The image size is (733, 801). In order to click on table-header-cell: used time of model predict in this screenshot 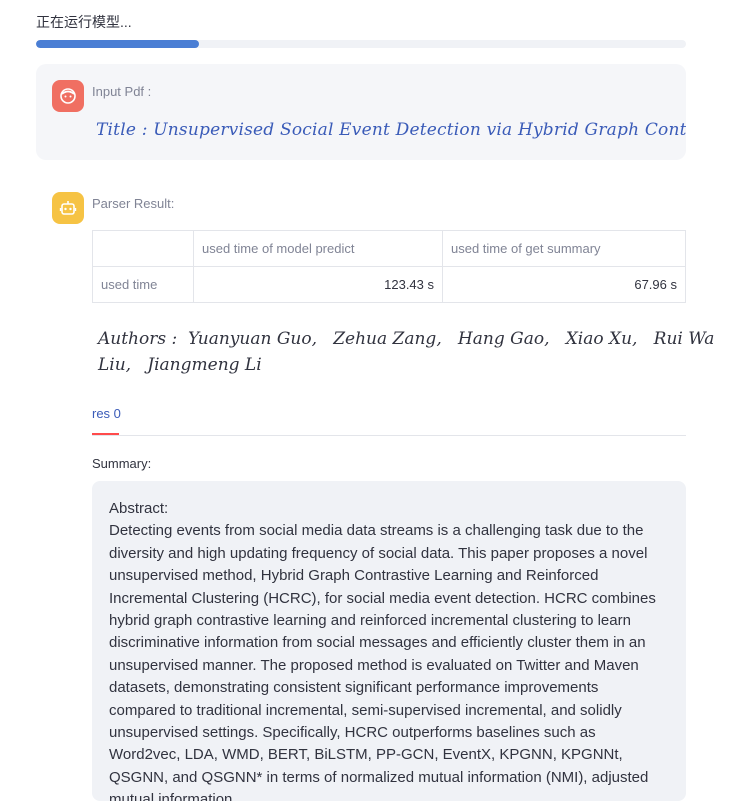, I will do `click(318, 248)`.